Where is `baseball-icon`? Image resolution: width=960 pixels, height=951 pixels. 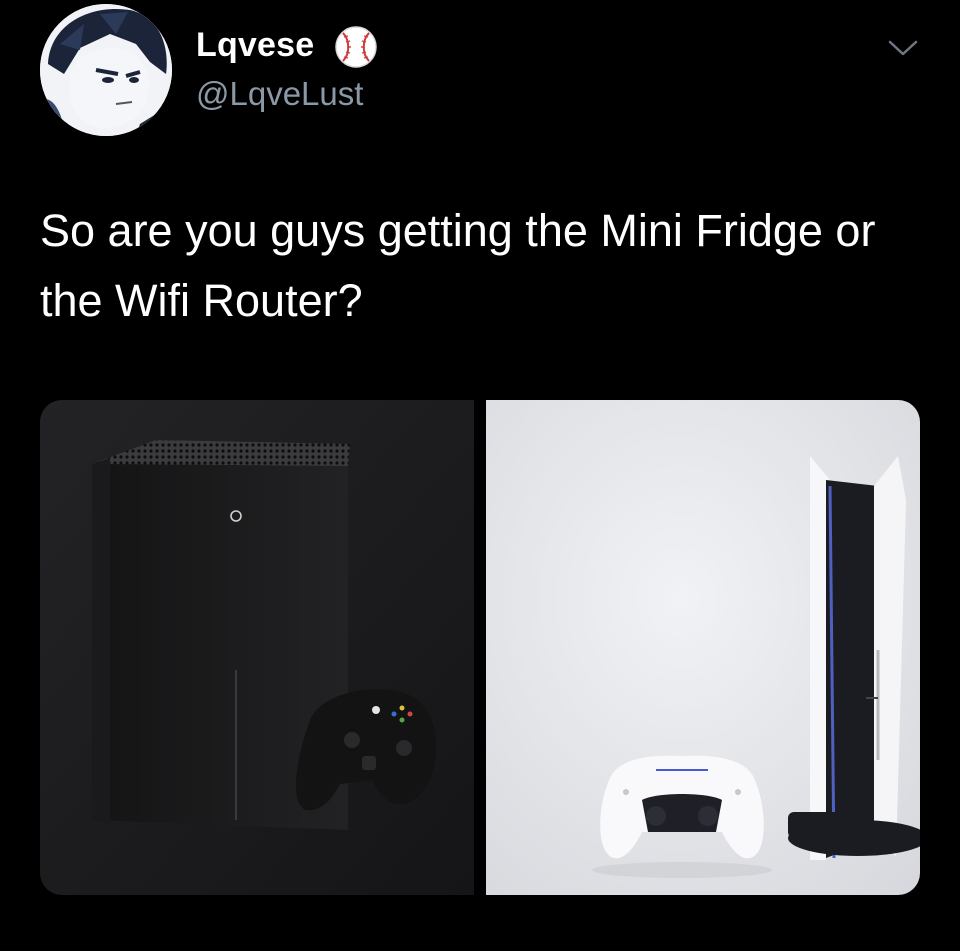
baseball-icon is located at coordinates (356, 47).